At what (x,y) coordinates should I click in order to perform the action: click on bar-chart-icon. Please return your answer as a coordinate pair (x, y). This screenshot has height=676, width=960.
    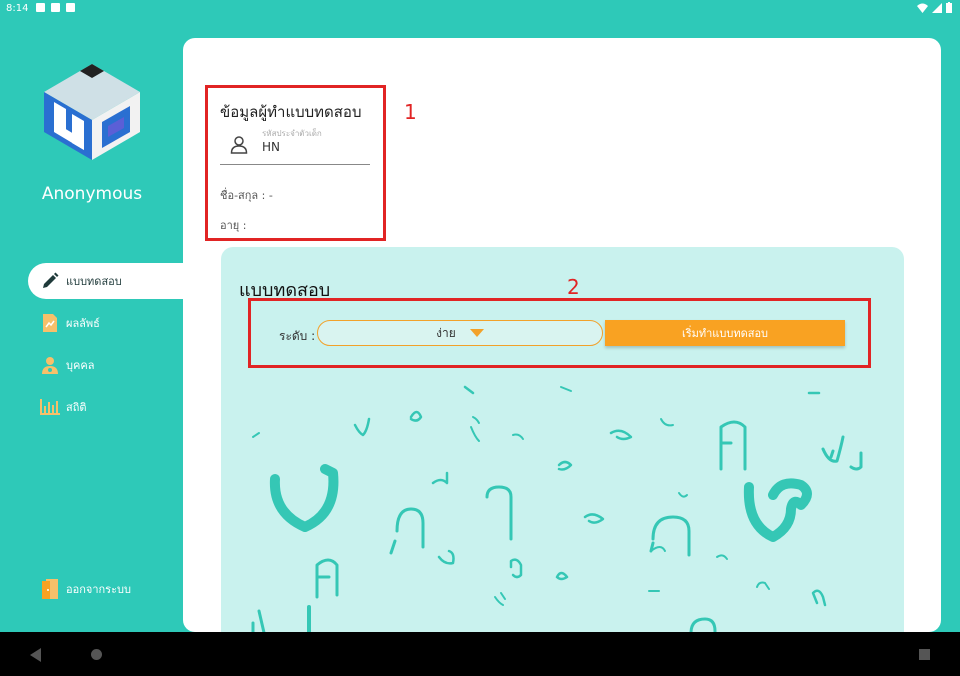
    Looking at the image, I should click on (50, 407).